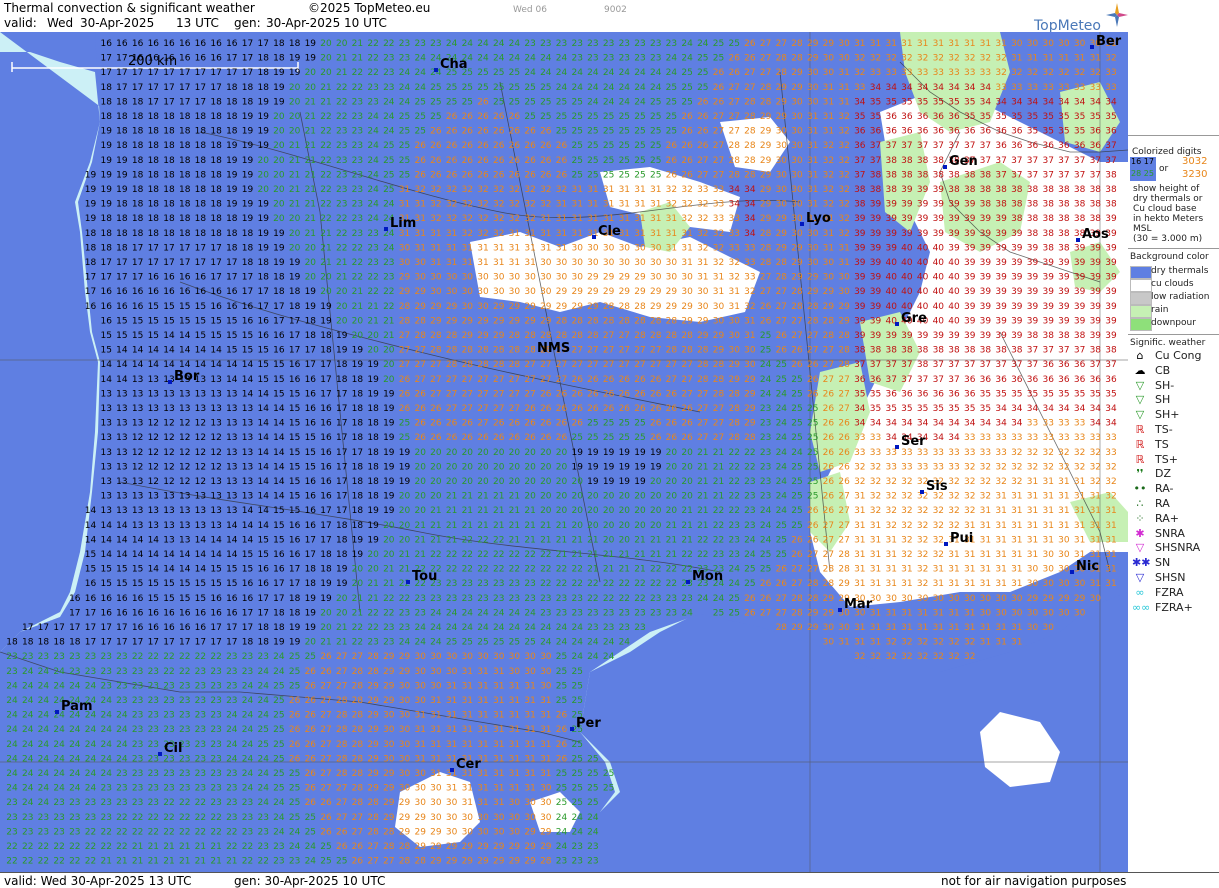 This screenshot has width=1219, height=888. I want to click on thermal-value: 17, so click(325, 394).